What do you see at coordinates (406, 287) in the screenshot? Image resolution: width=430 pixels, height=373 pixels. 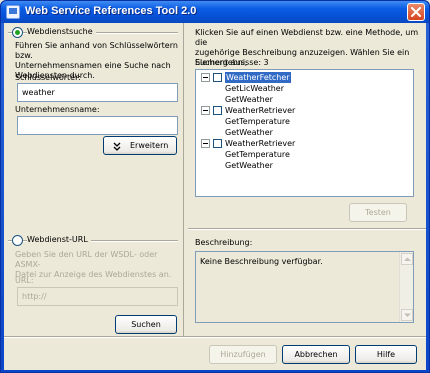 I see `description-scrollbar` at bounding box center [406, 287].